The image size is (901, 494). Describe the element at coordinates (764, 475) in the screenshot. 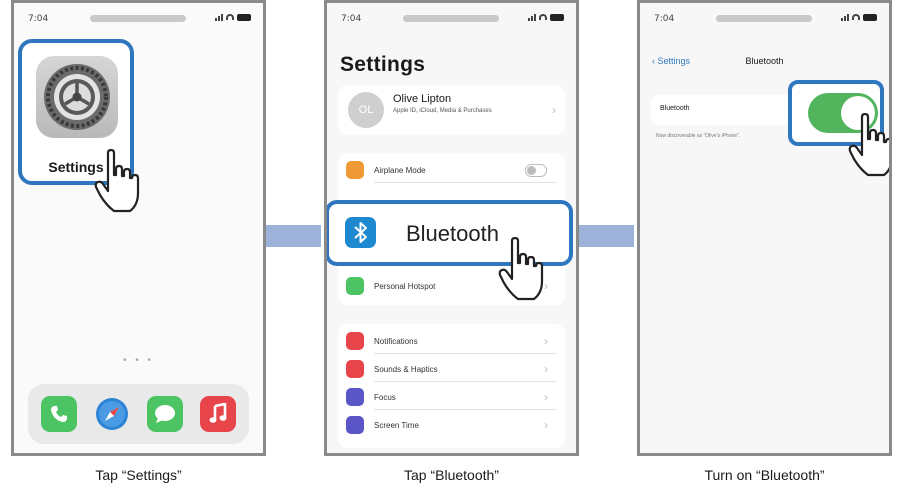

I see `step-3-caption: Turn on “Bluetooth”` at that location.